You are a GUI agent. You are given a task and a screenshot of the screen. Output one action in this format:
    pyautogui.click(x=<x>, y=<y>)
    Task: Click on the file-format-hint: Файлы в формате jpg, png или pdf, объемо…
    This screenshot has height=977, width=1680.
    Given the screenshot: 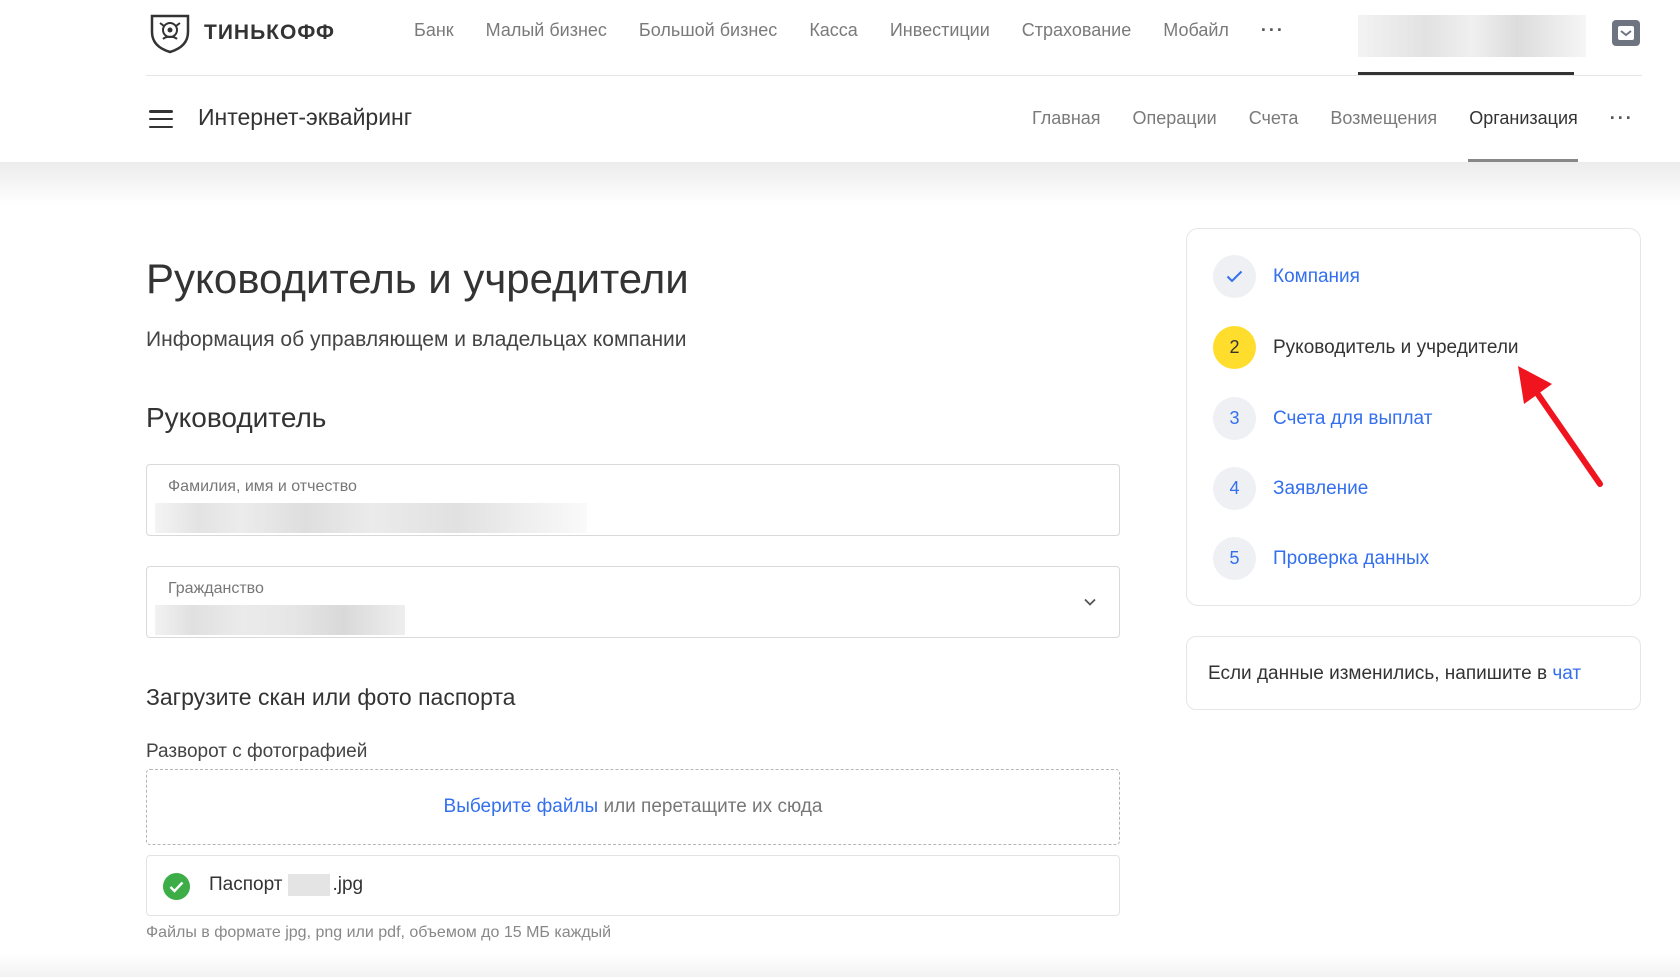 What is the action you would take?
    pyautogui.click(x=379, y=932)
    